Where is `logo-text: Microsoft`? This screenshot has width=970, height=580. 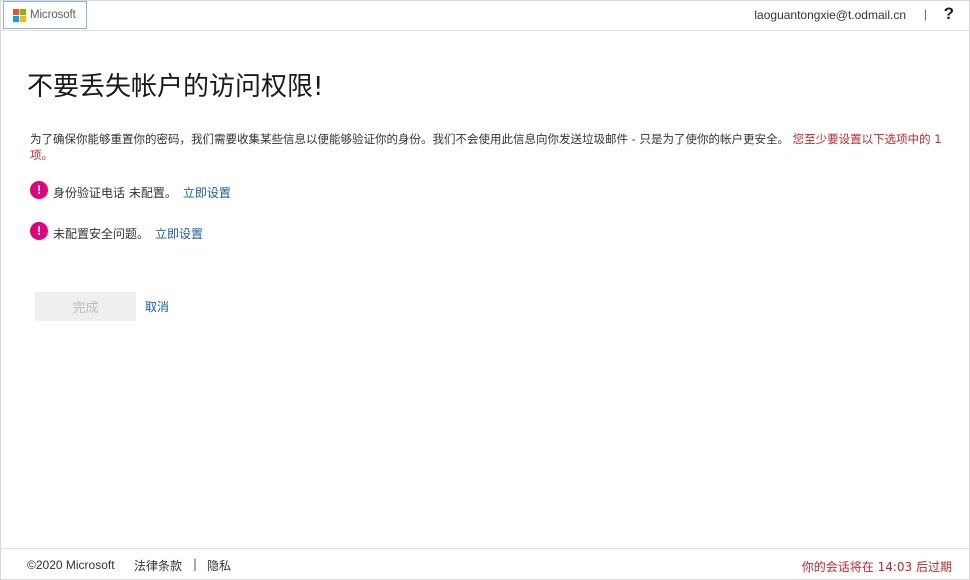 logo-text: Microsoft is located at coordinates (53, 15).